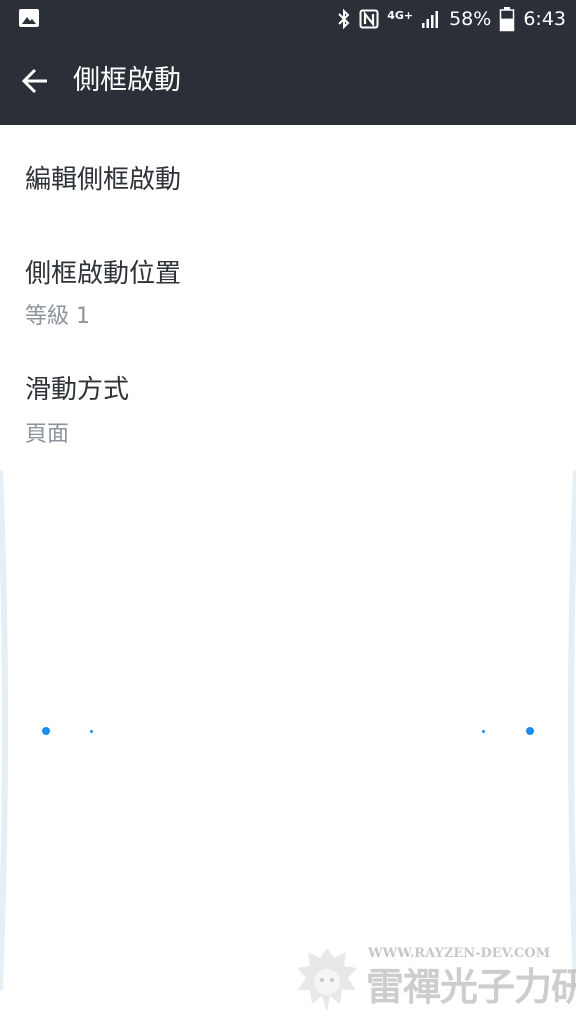  What do you see at coordinates (77, 390) in the screenshot?
I see `pref-title: 滑動方式` at bounding box center [77, 390].